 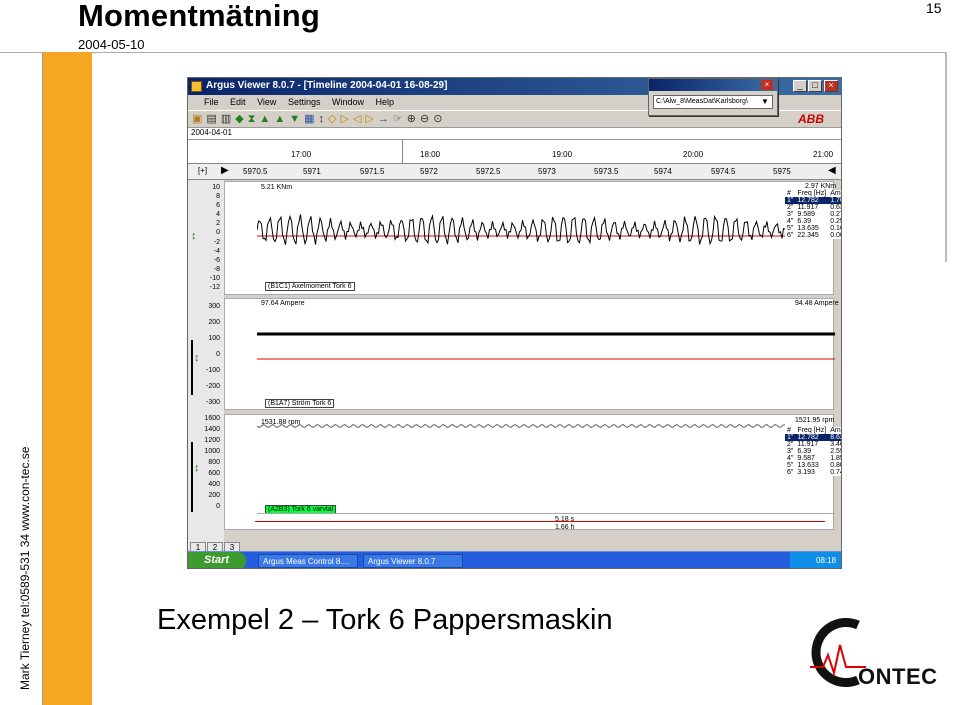 I want to click on print-icon: ▥, so click(x=228, y=119).